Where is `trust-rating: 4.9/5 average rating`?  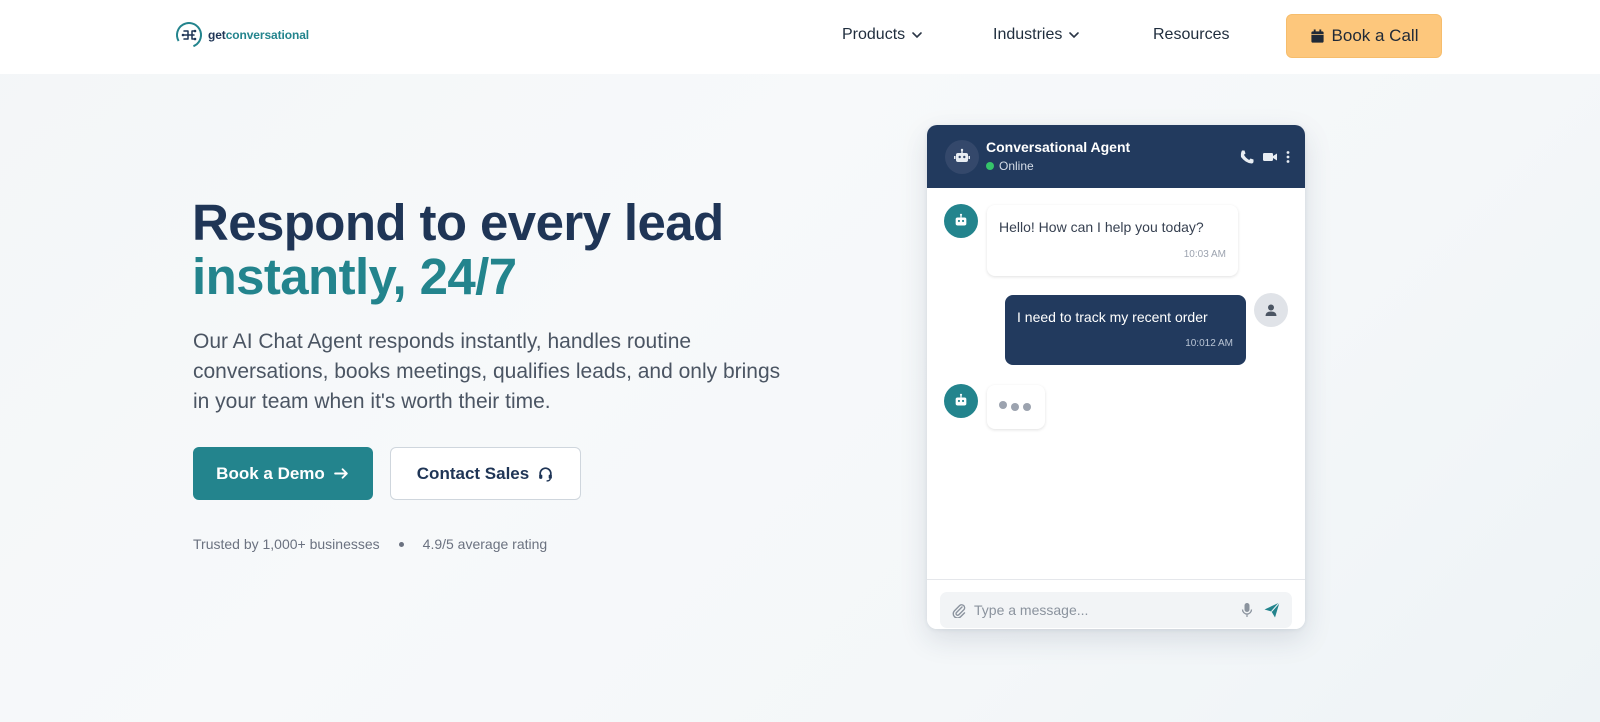 trust-rating: 4.9/5 average rating is located at coordinates (485, 544).